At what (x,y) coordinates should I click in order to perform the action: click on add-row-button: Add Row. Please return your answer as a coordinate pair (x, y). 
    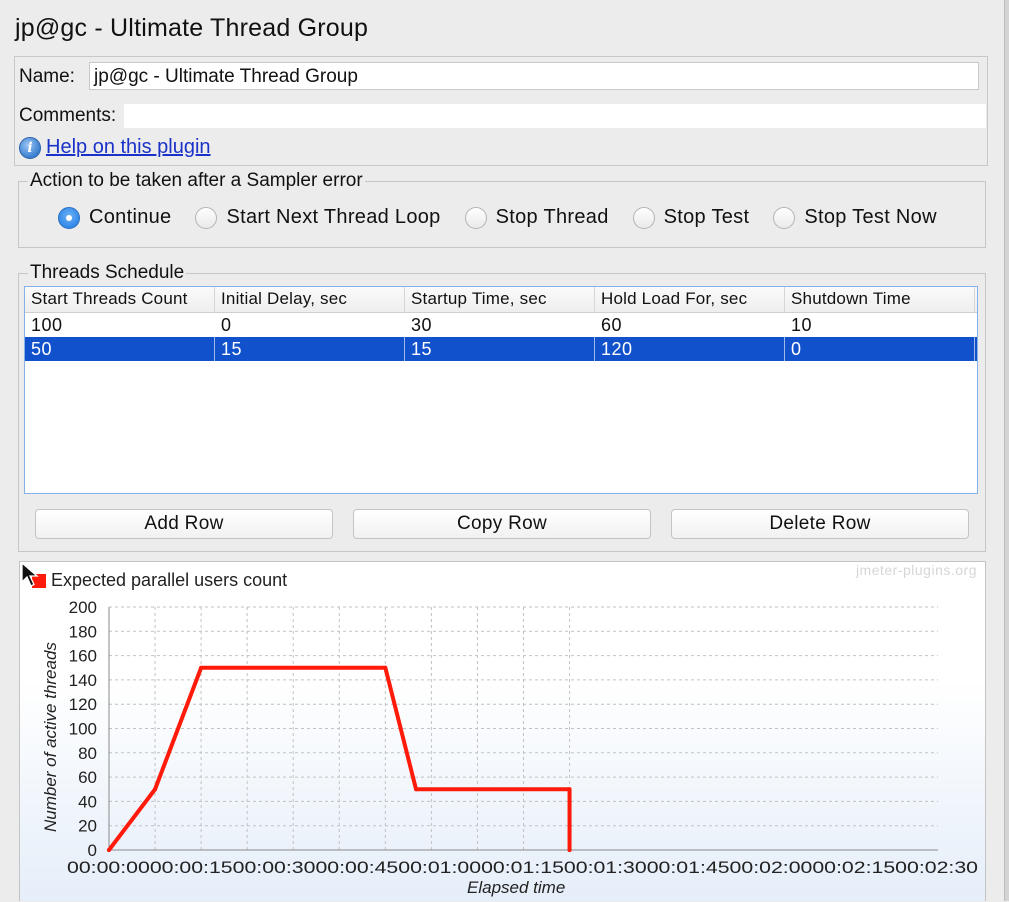
    Looking at the image, I should click on (184, 524).